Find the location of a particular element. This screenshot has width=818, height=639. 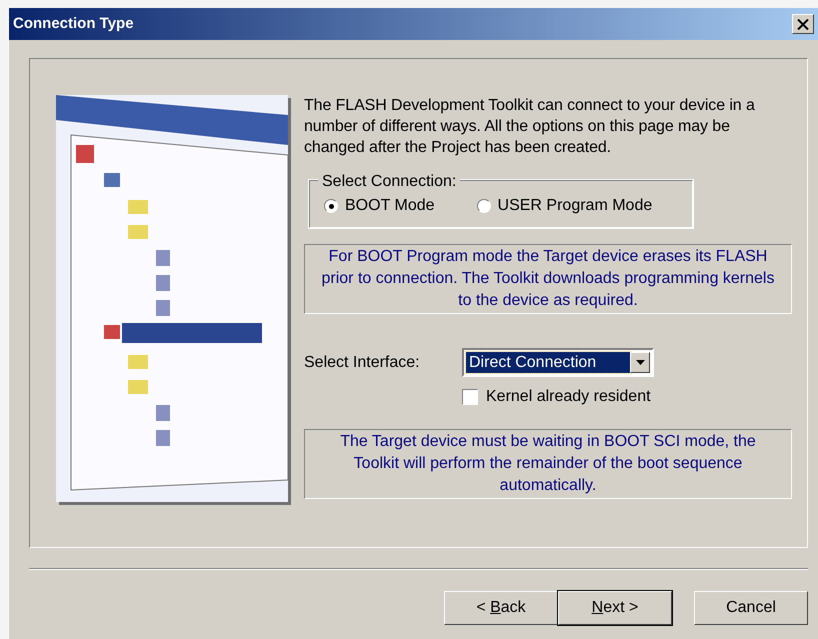

info-text: The Target device must be waiting in BOOT SCI mode, the Toolkit will perform the remainder of the boot sequence automatically. is located at coordinates (548, 464).